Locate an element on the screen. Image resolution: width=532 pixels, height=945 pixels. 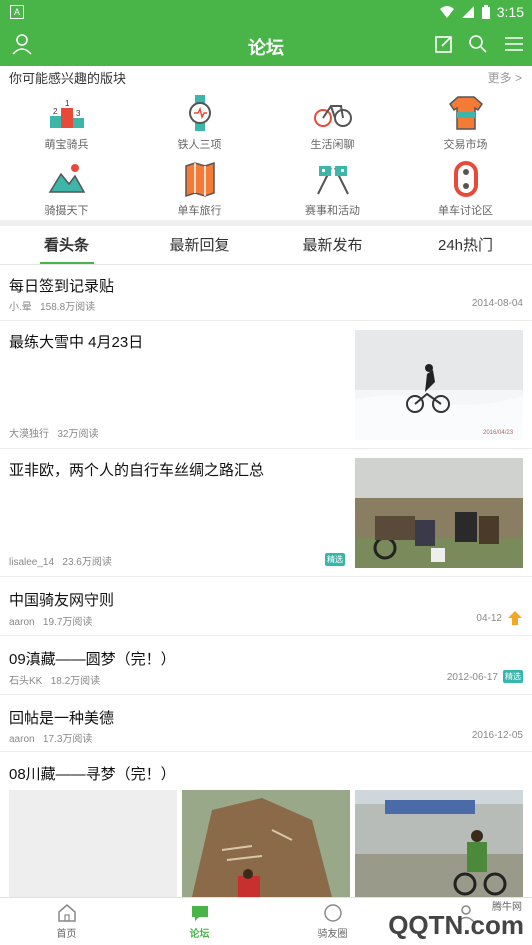
village-cyclist-image is located at coordinates (439, 843).